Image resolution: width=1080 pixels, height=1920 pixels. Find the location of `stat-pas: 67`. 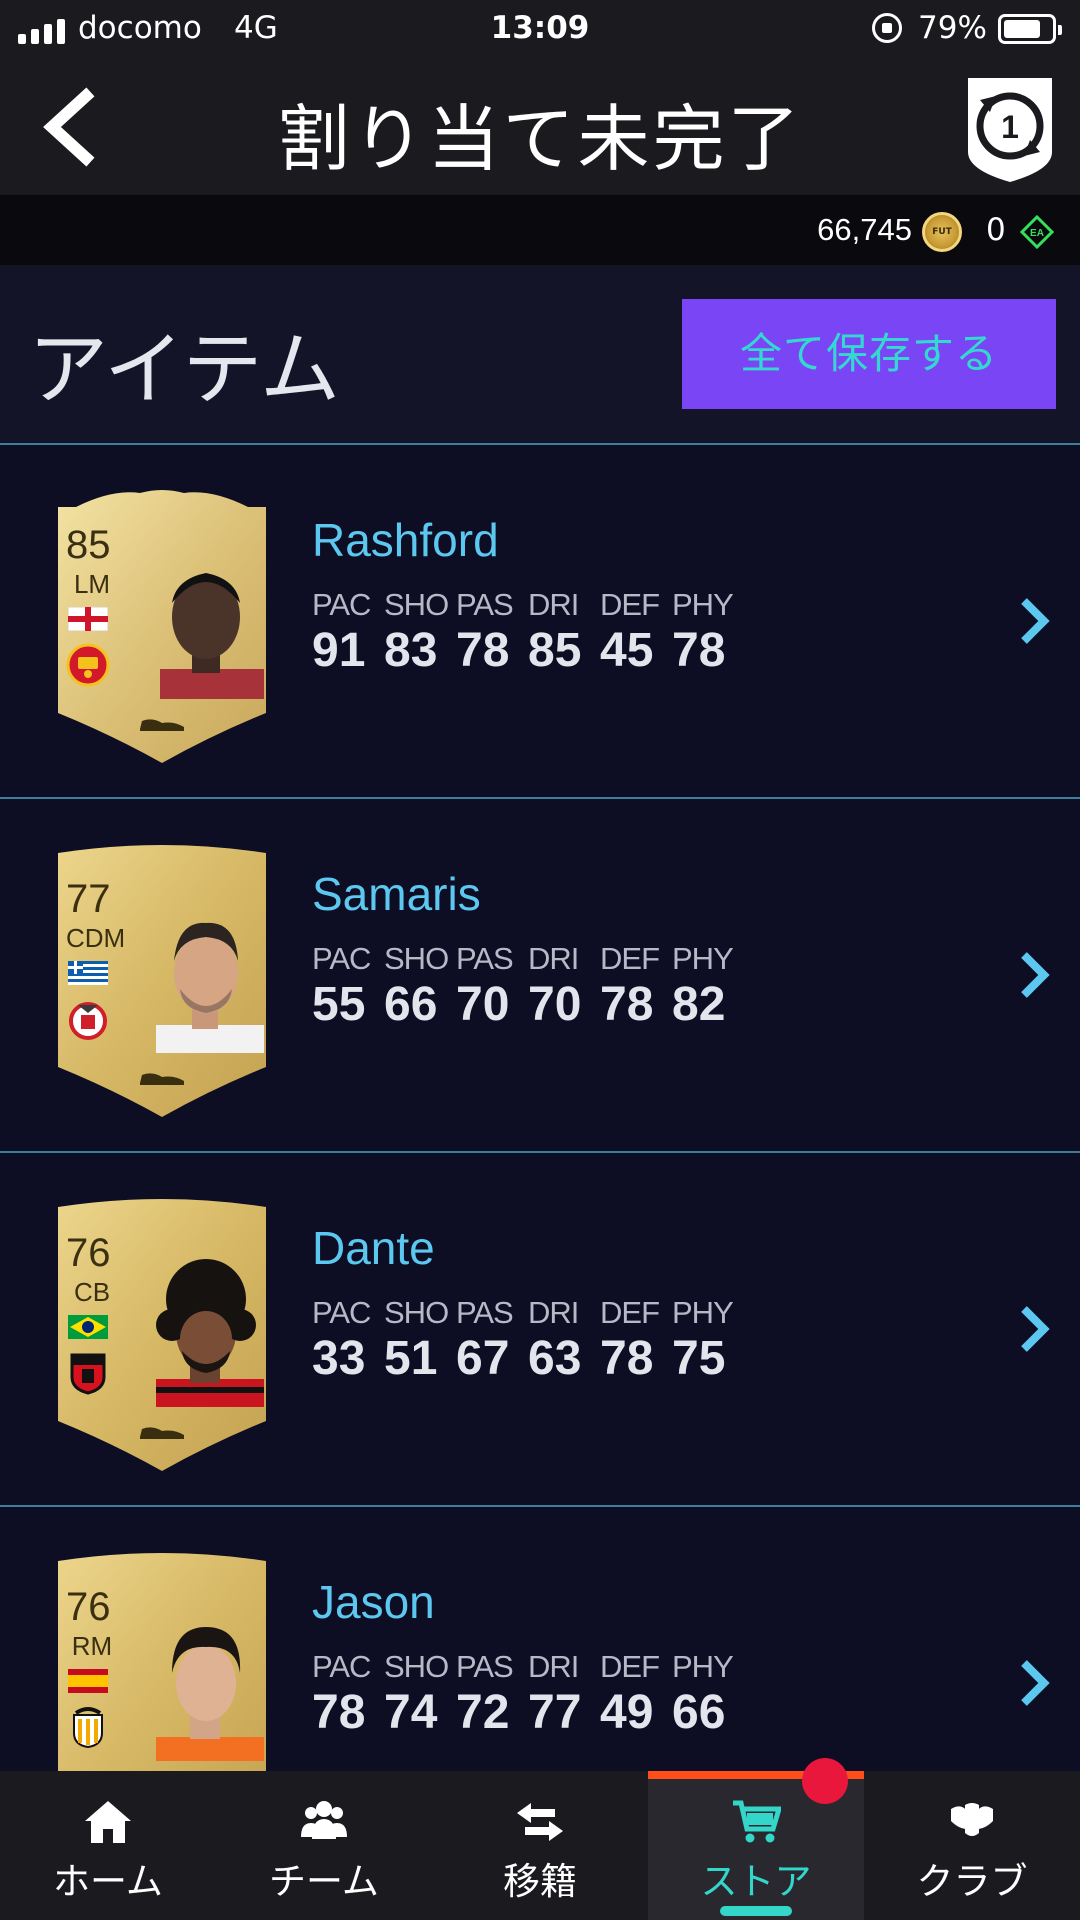

stat-pas: 67 is located at coordinates (483, 1358).